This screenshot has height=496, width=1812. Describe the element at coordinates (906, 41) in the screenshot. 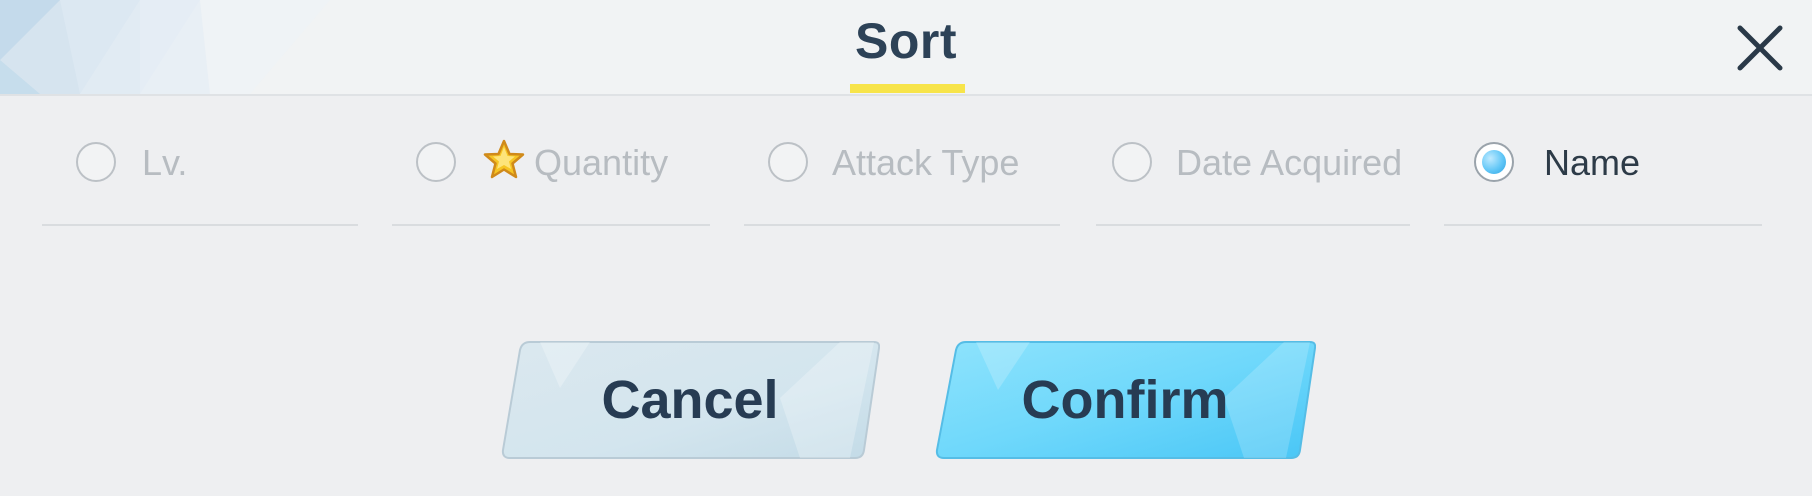

I see `dialog-title: Sort` at that location.